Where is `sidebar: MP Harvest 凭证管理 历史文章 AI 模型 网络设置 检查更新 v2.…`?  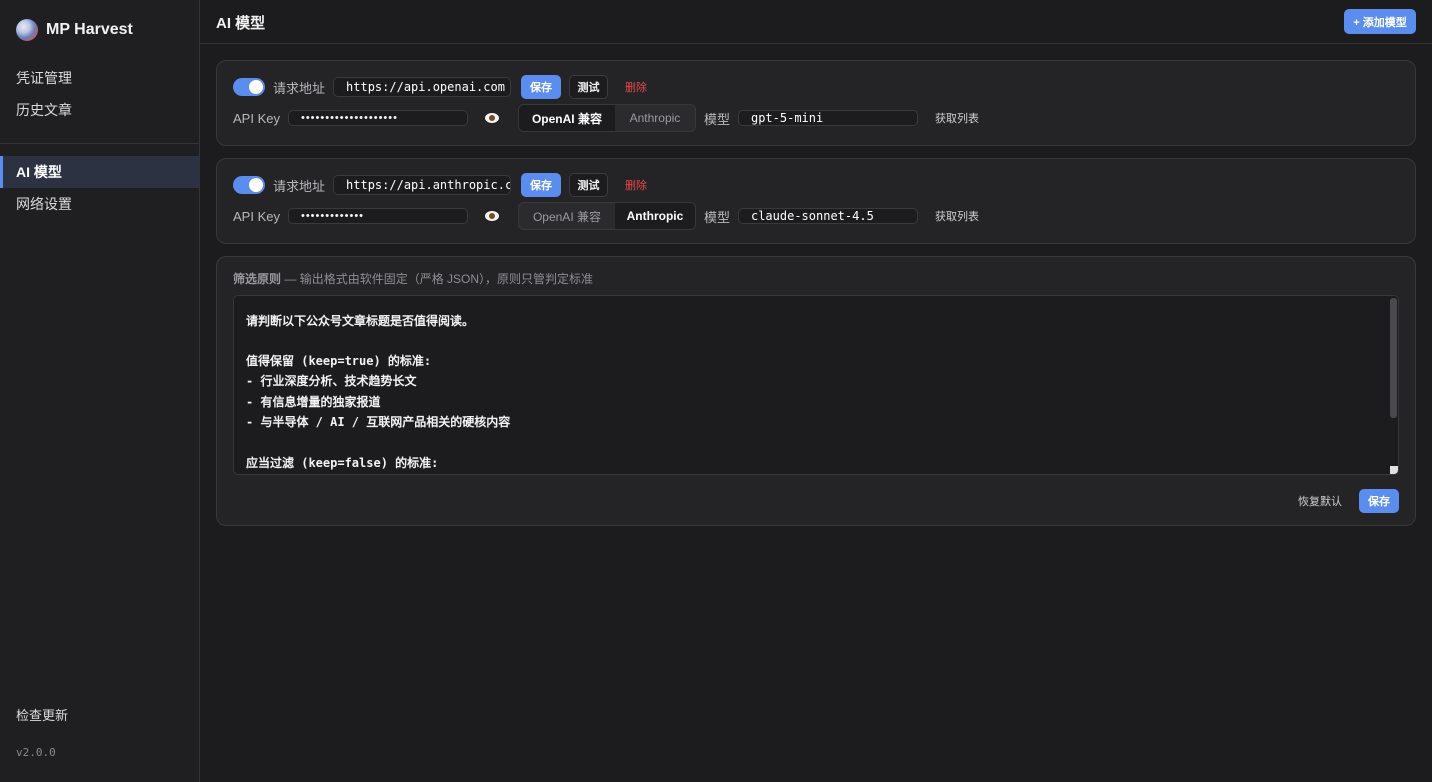 sidebar: MP Harvest 凭证管理 历史文章 AI 模型 网络设置 检查更新 v2.… is located at coordinates (100, 391).